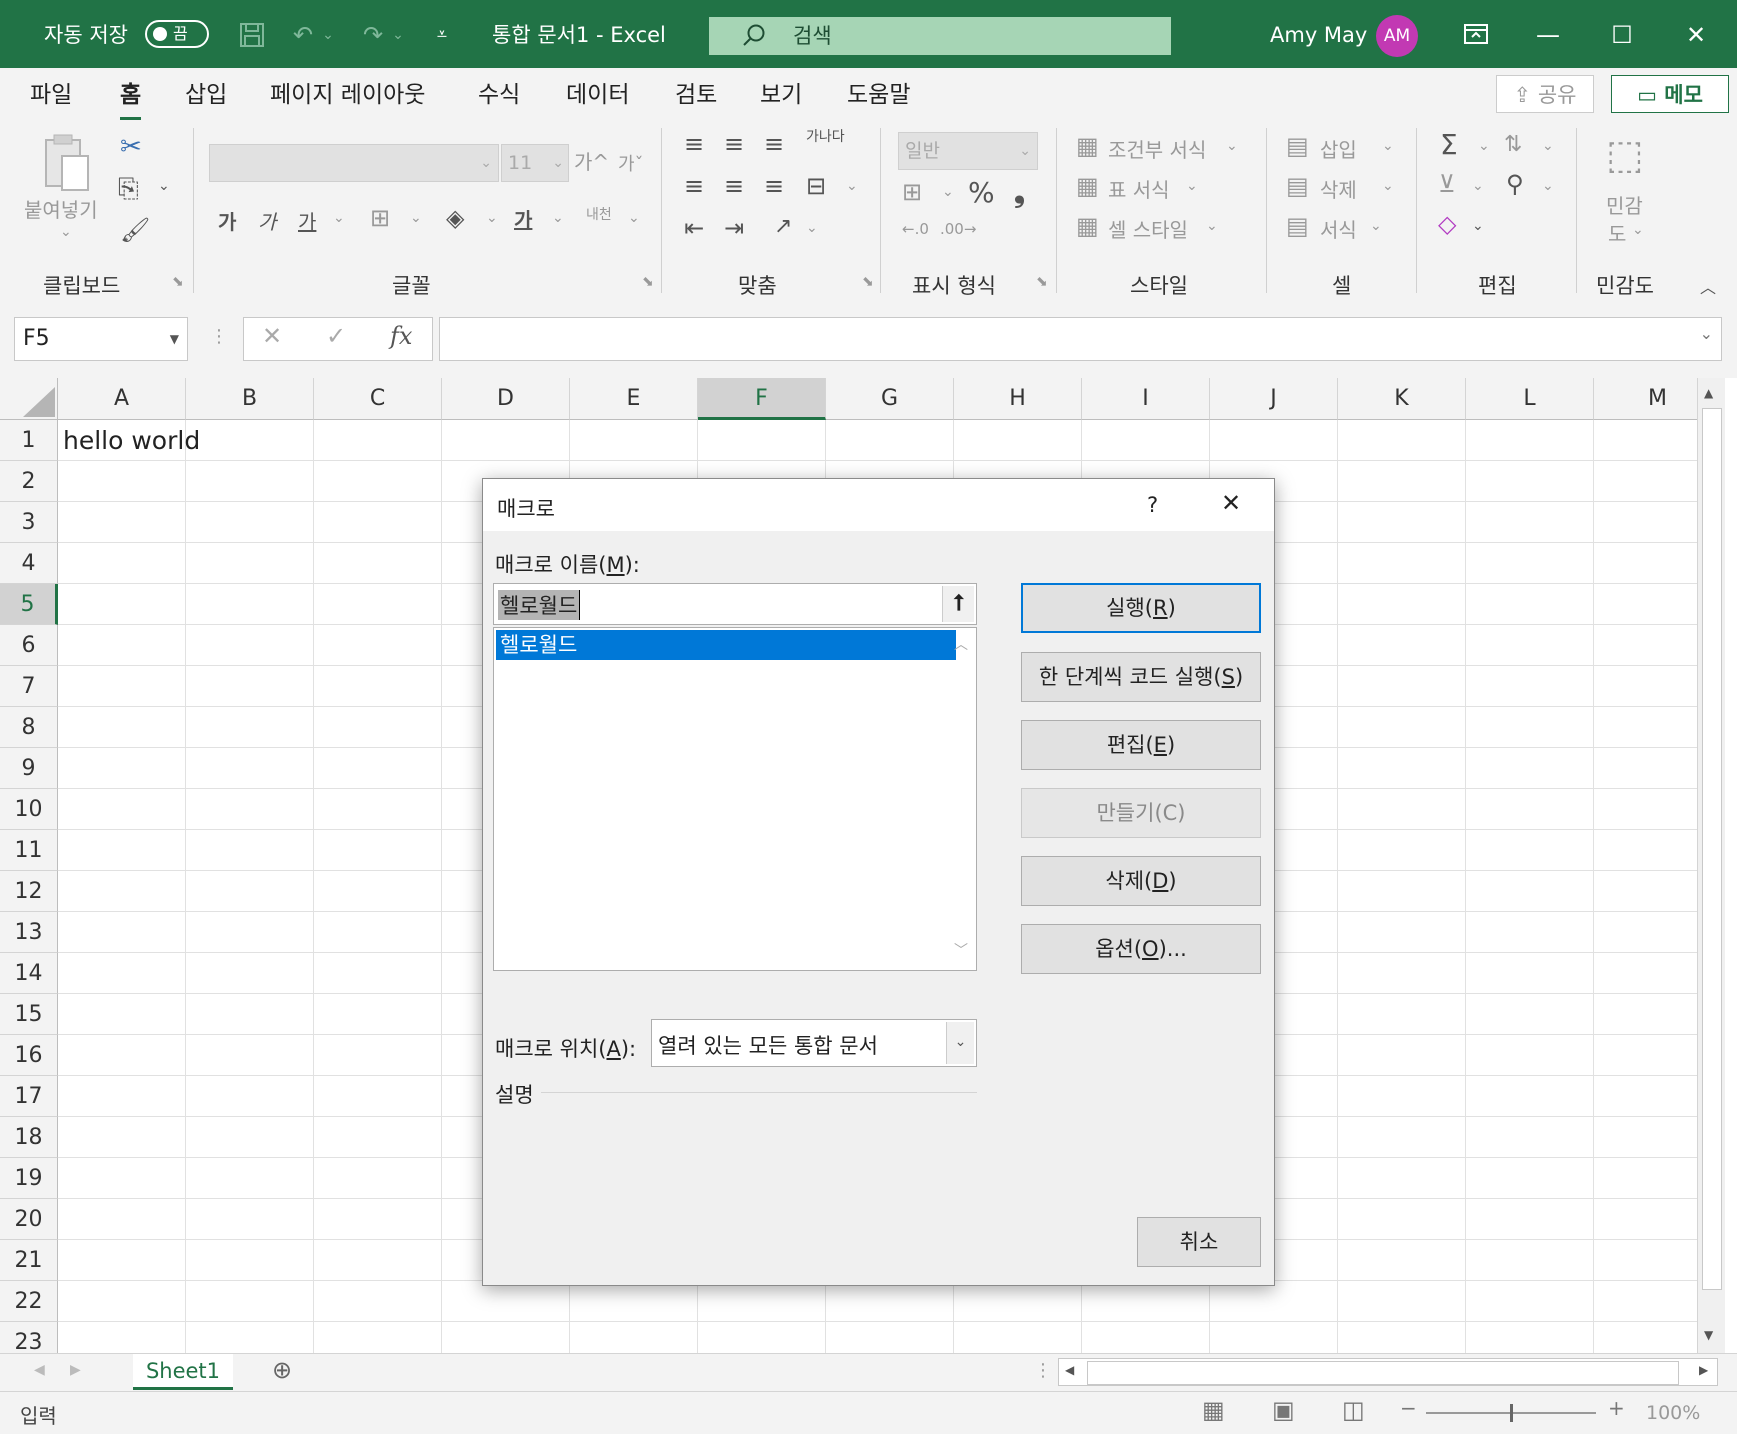 Image resolution: width=1737 pixels, height=1434 pixels. Describe the element at coordinates (29, 1096) in the screenshot. I see `row-header-17: 17` at that location.